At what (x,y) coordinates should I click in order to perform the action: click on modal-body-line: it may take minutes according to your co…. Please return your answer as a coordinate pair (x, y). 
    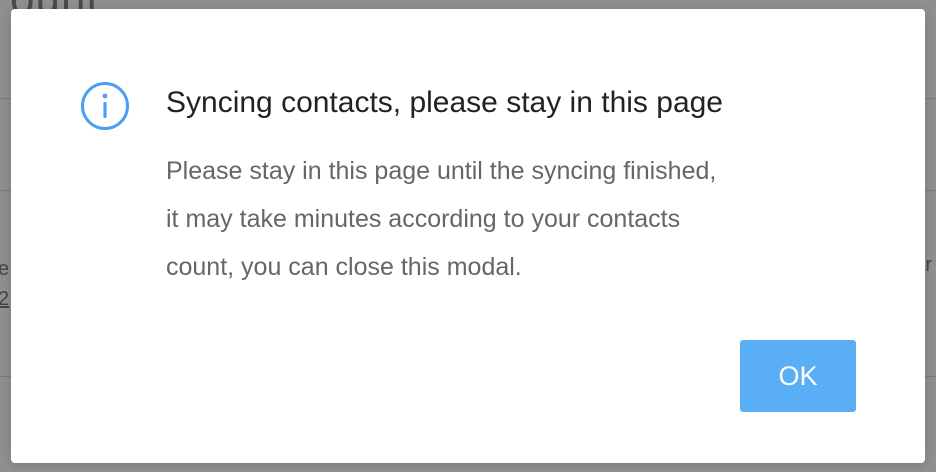
    Looking at the image, I should click on (423, 219).